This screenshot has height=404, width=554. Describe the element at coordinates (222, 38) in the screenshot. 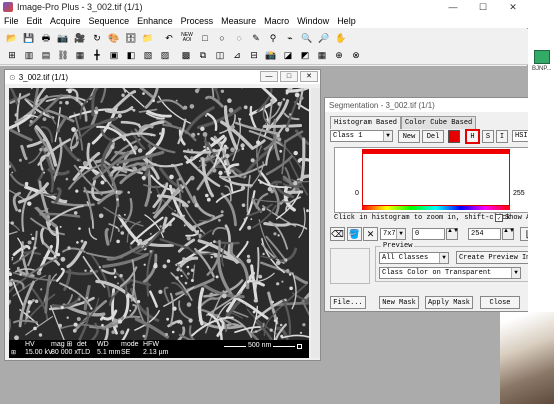

I see `ellipse-icon: ○` at that location.